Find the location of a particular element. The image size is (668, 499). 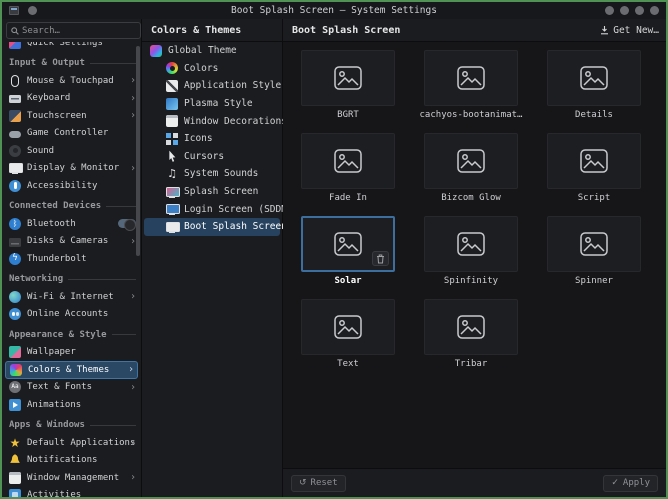

delete-theme-button is located at coordinates (380, 258).